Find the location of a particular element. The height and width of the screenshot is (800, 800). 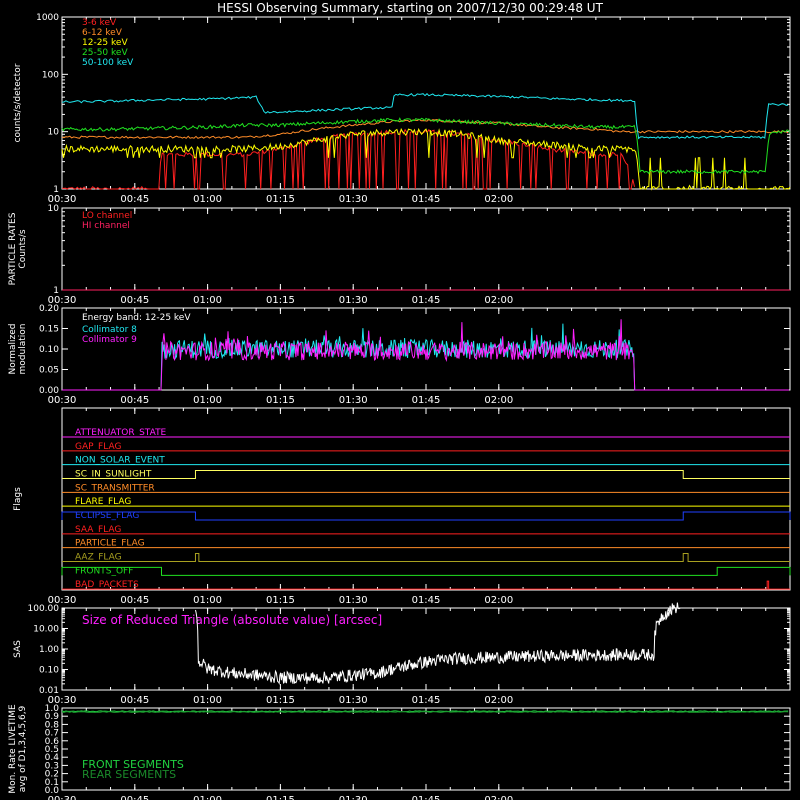

legend-entry: 6-12 keV is located at coordinates (102, 33).